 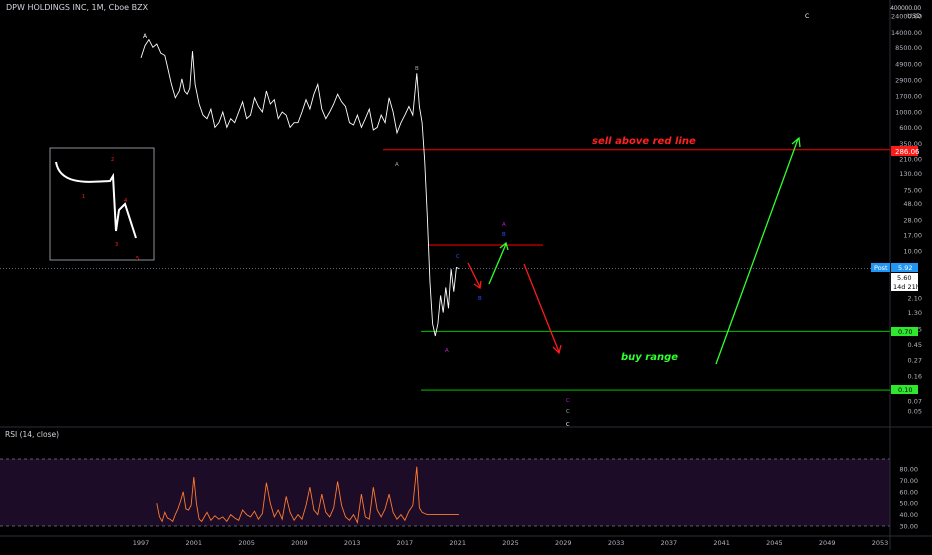 What do you see at coordinates (915, 361) in the screenshot?
I see `price-tick-label: 0.27` at bounding box center [915, 361].